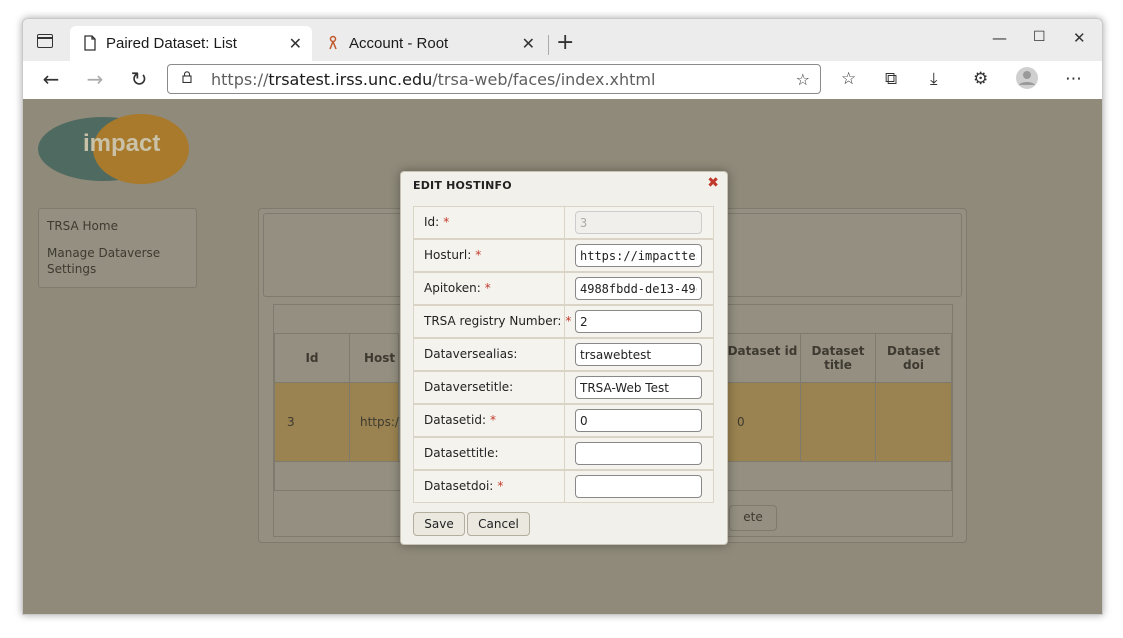  Describe the element at coordinates (171, 43) in the screenshot. I see `tab-label: Paired Dataset: List` at that location.